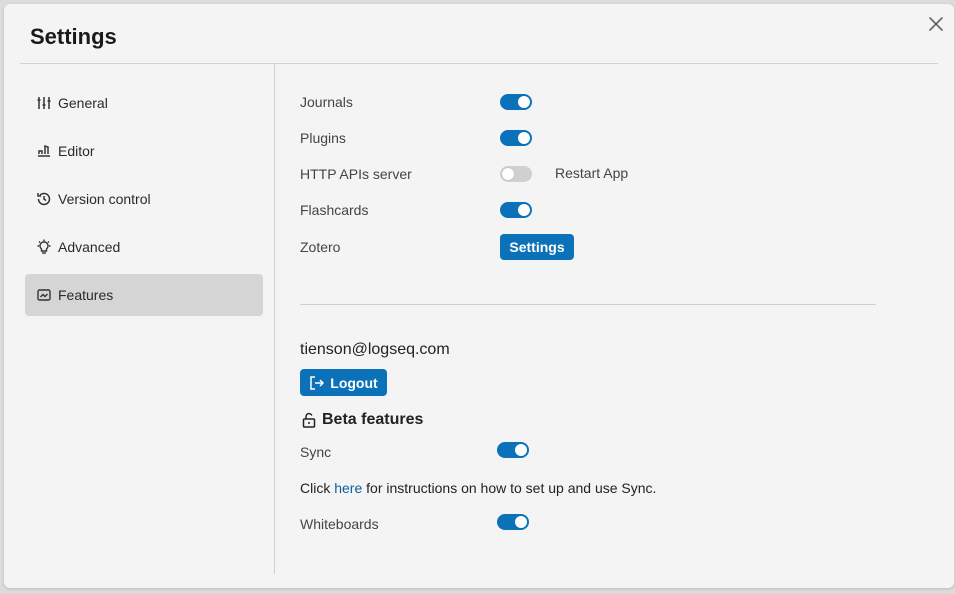 The width and height of the screenshot is (955, 594). Describe the element at coordinates (513, 522) in the screenshot. I see `whiteboards-toggle` at that location.